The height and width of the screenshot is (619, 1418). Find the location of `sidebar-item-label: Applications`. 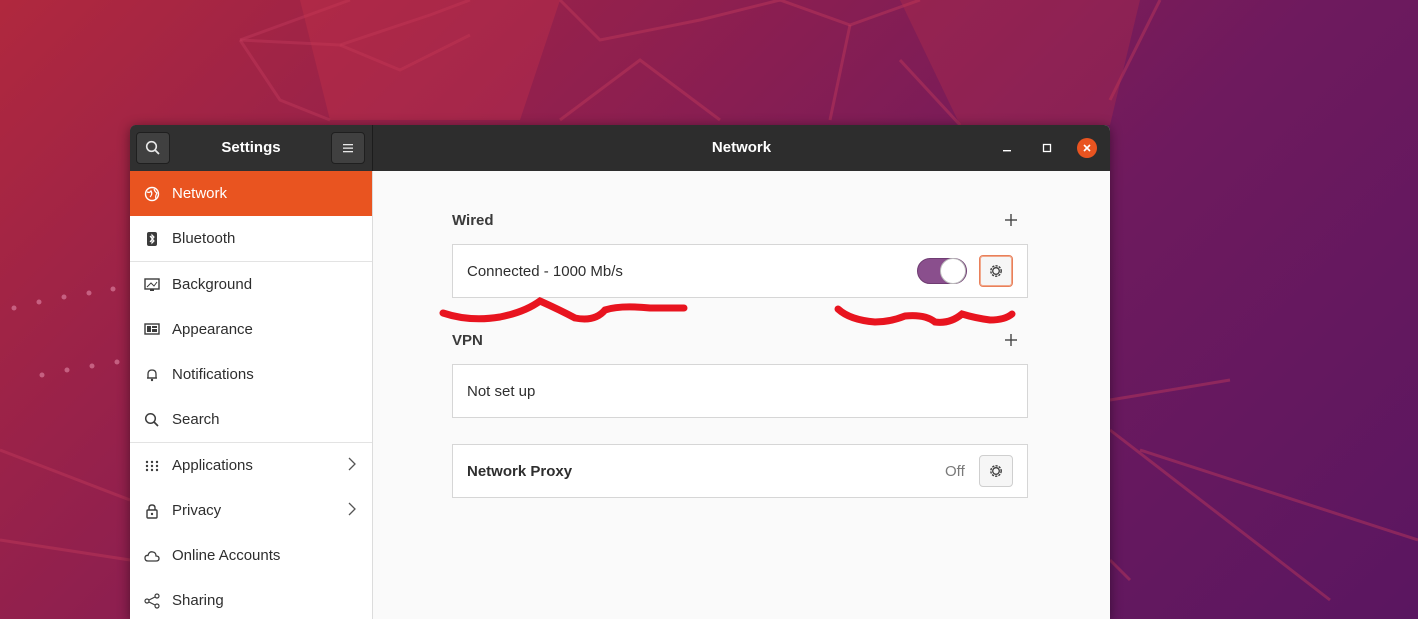

sidebar-item-label: Applications is located at coordinates (212, 465).